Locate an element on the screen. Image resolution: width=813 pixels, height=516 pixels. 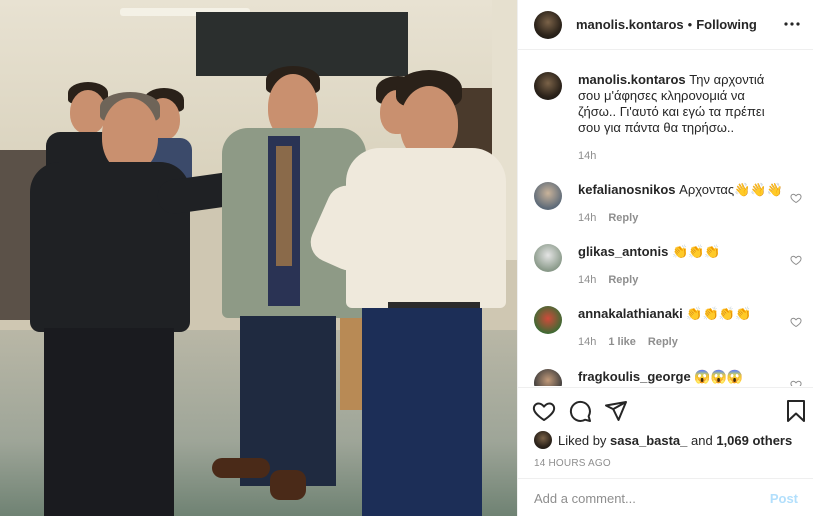
comment-item: fragkoulis_george 😱😱😱 is located at coordinates (669, 377).